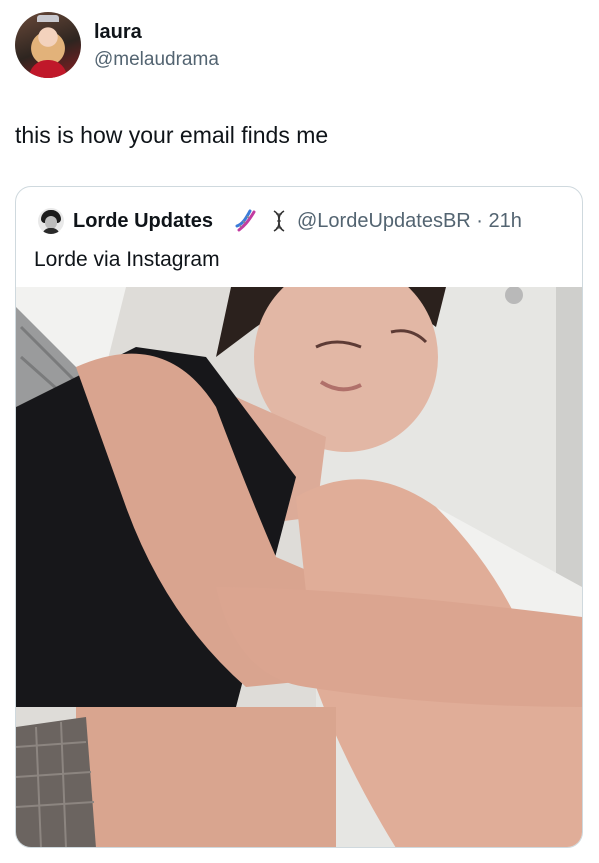 The width and height of the screenshot is (599, 863). Describe the element at coordinates (156, 60) in the screenshot. I see `author-handle: @melaudrama` at that location.